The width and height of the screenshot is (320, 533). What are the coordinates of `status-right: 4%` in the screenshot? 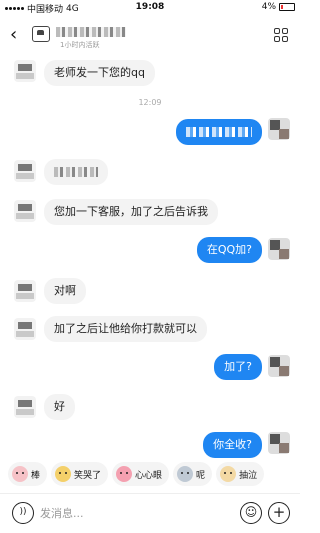 It's located at (278, 7).